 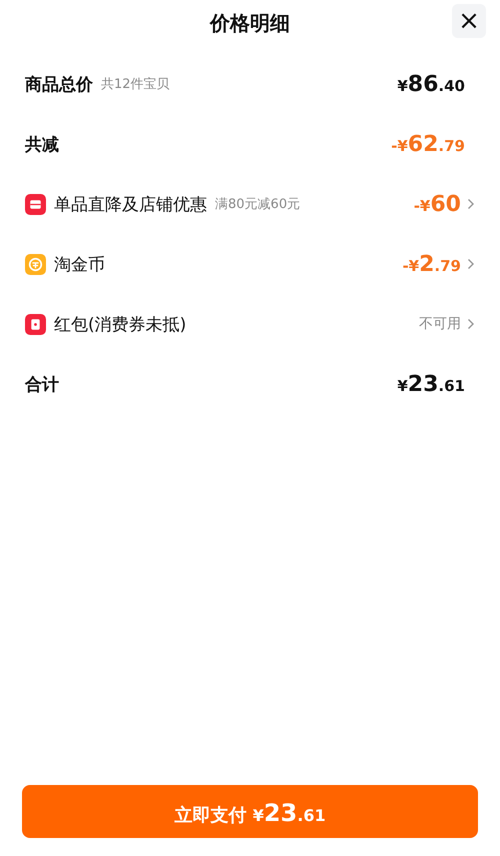 I want to click on price-amount: ¥23.61, so click(x=431, y=384).